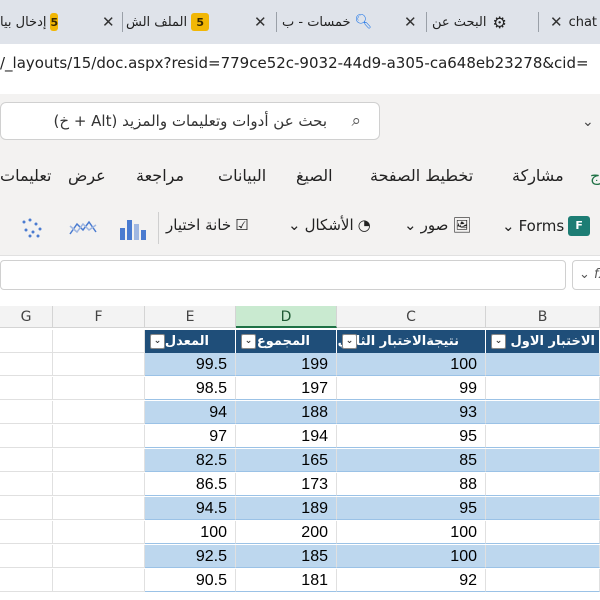 Image resolution: width=600 pixels, height=600 pixels. What do you see at coordinates (286, 317) in the screenshot?
I see `column-header-d: D` at bounding box center [286, 317].